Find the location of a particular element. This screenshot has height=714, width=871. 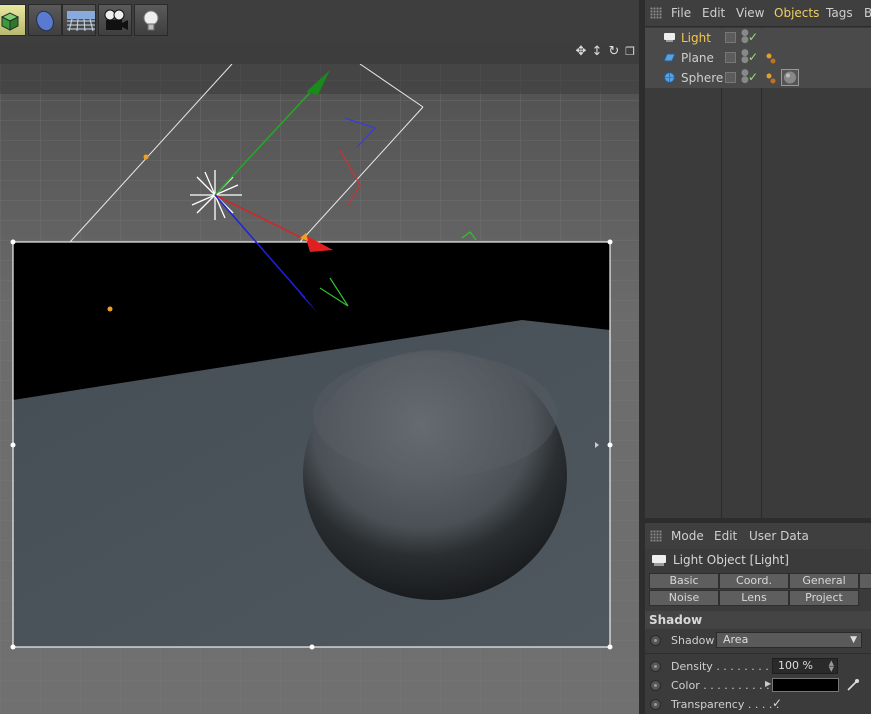

menu-user-data: User Data is located at coordinates (779, 536).